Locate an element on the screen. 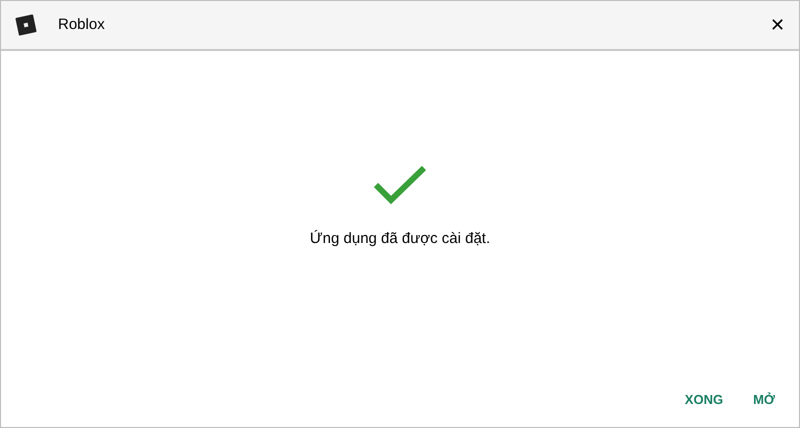 This screenshot has width=800, height=428. close-button: ✕ is located at coordinates (777, 25).